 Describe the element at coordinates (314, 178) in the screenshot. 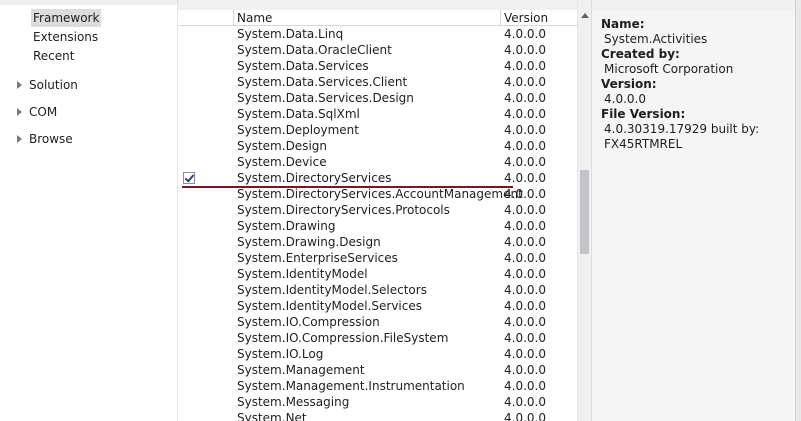

I see `assembly-name: System.DirectoryServices` at that location.